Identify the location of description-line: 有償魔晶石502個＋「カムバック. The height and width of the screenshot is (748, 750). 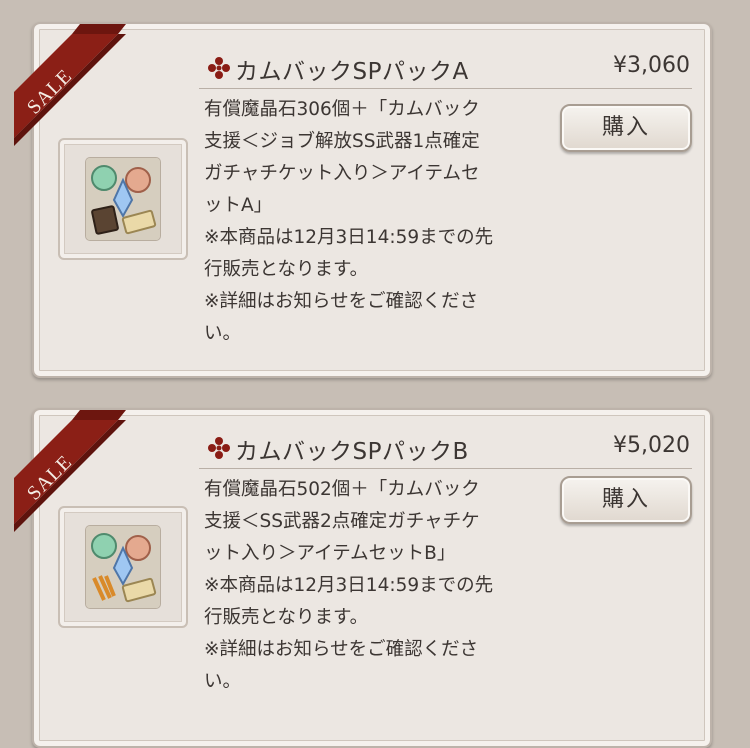
(342, 489).